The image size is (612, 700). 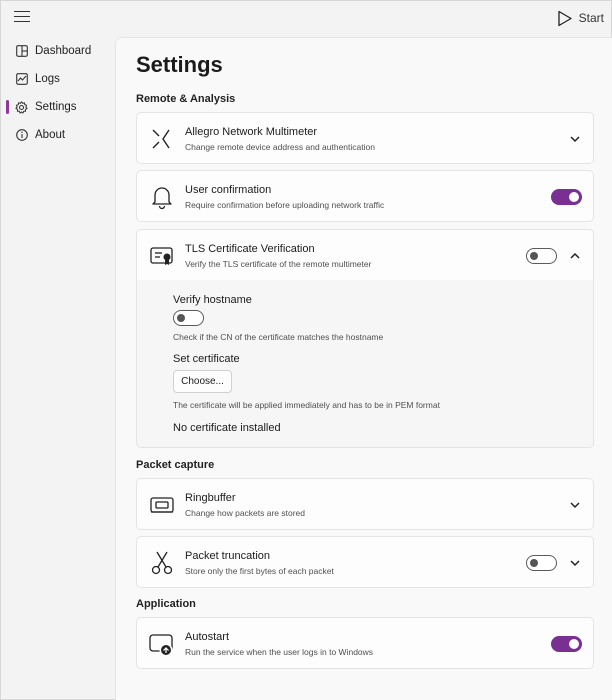 What do you see at coordinates (188, 318) in the screenshot?
I see `verify-hostname-toggle` at bounding box center [188, 318].